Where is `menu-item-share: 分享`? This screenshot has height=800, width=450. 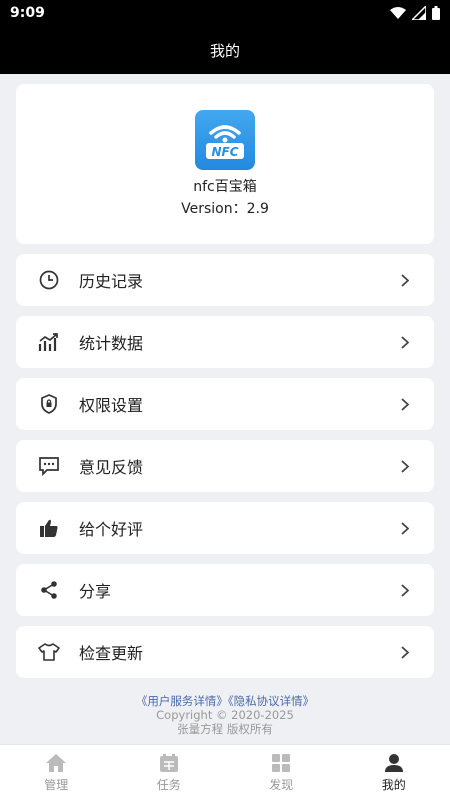
menu-item-share: 分享 is located at coordinates (225, 590).